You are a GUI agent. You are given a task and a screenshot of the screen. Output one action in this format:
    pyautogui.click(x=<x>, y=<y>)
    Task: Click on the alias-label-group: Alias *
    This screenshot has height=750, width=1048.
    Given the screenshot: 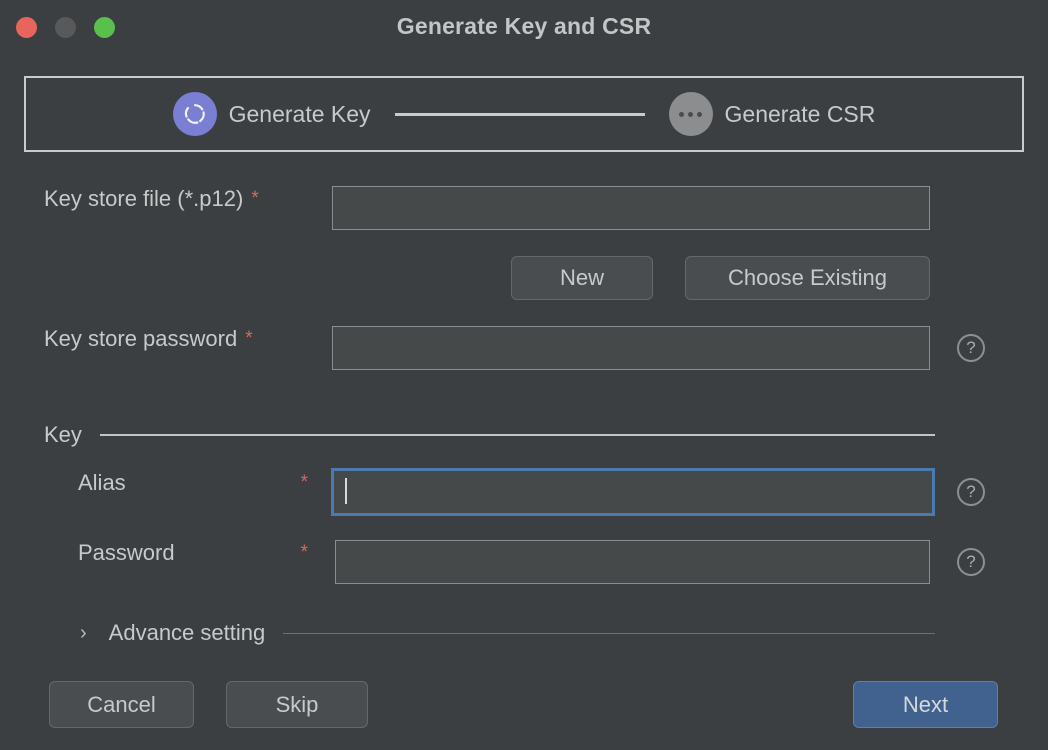 What is the action you would take?
    pyautogui.click(x=193, y=483)
    